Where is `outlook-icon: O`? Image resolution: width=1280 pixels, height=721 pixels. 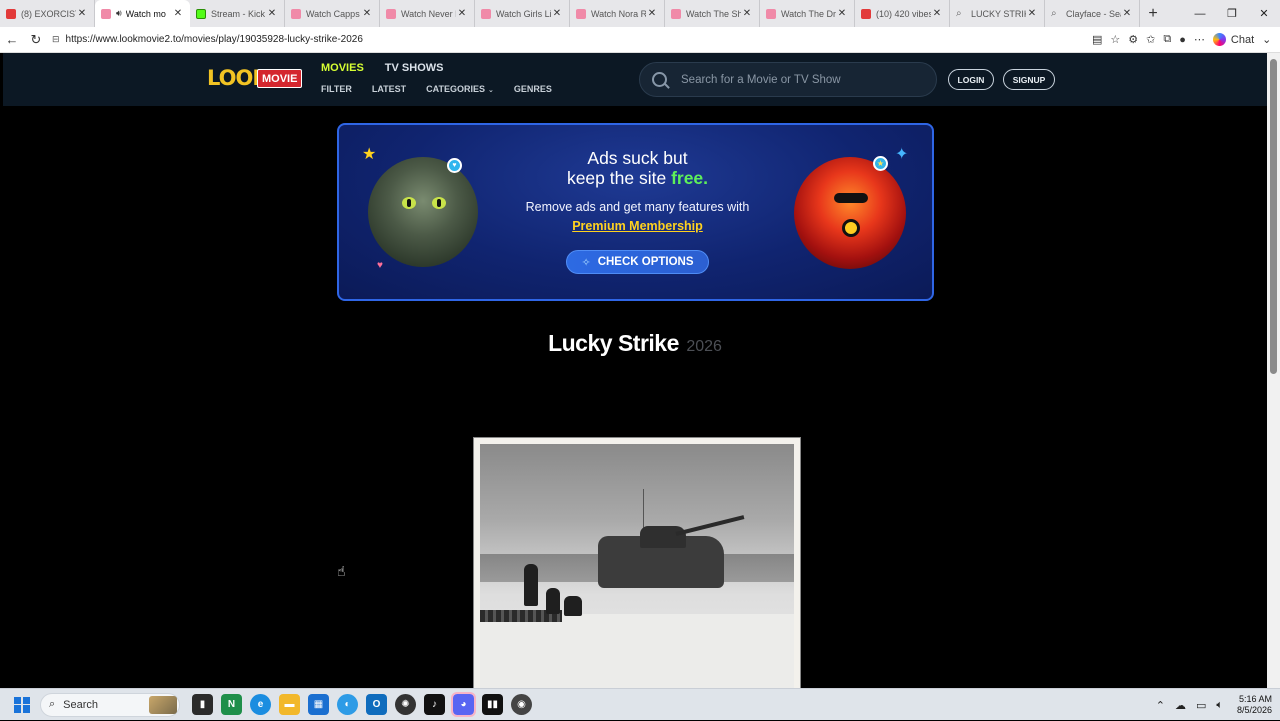
outlook-icon: O is located at coordinates (376, 704).